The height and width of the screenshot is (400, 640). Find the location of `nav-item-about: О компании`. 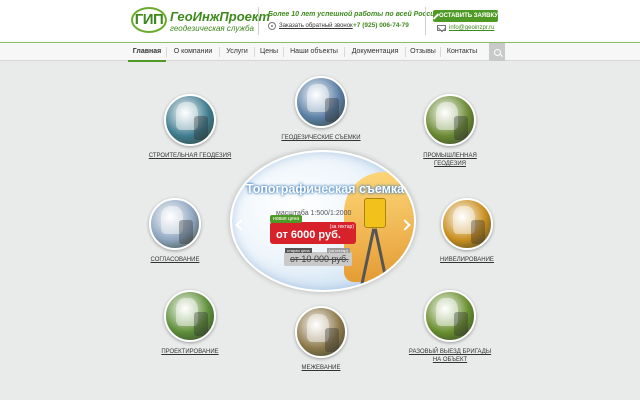

nav-item-about: О компании is located at coordinates (193, 52).